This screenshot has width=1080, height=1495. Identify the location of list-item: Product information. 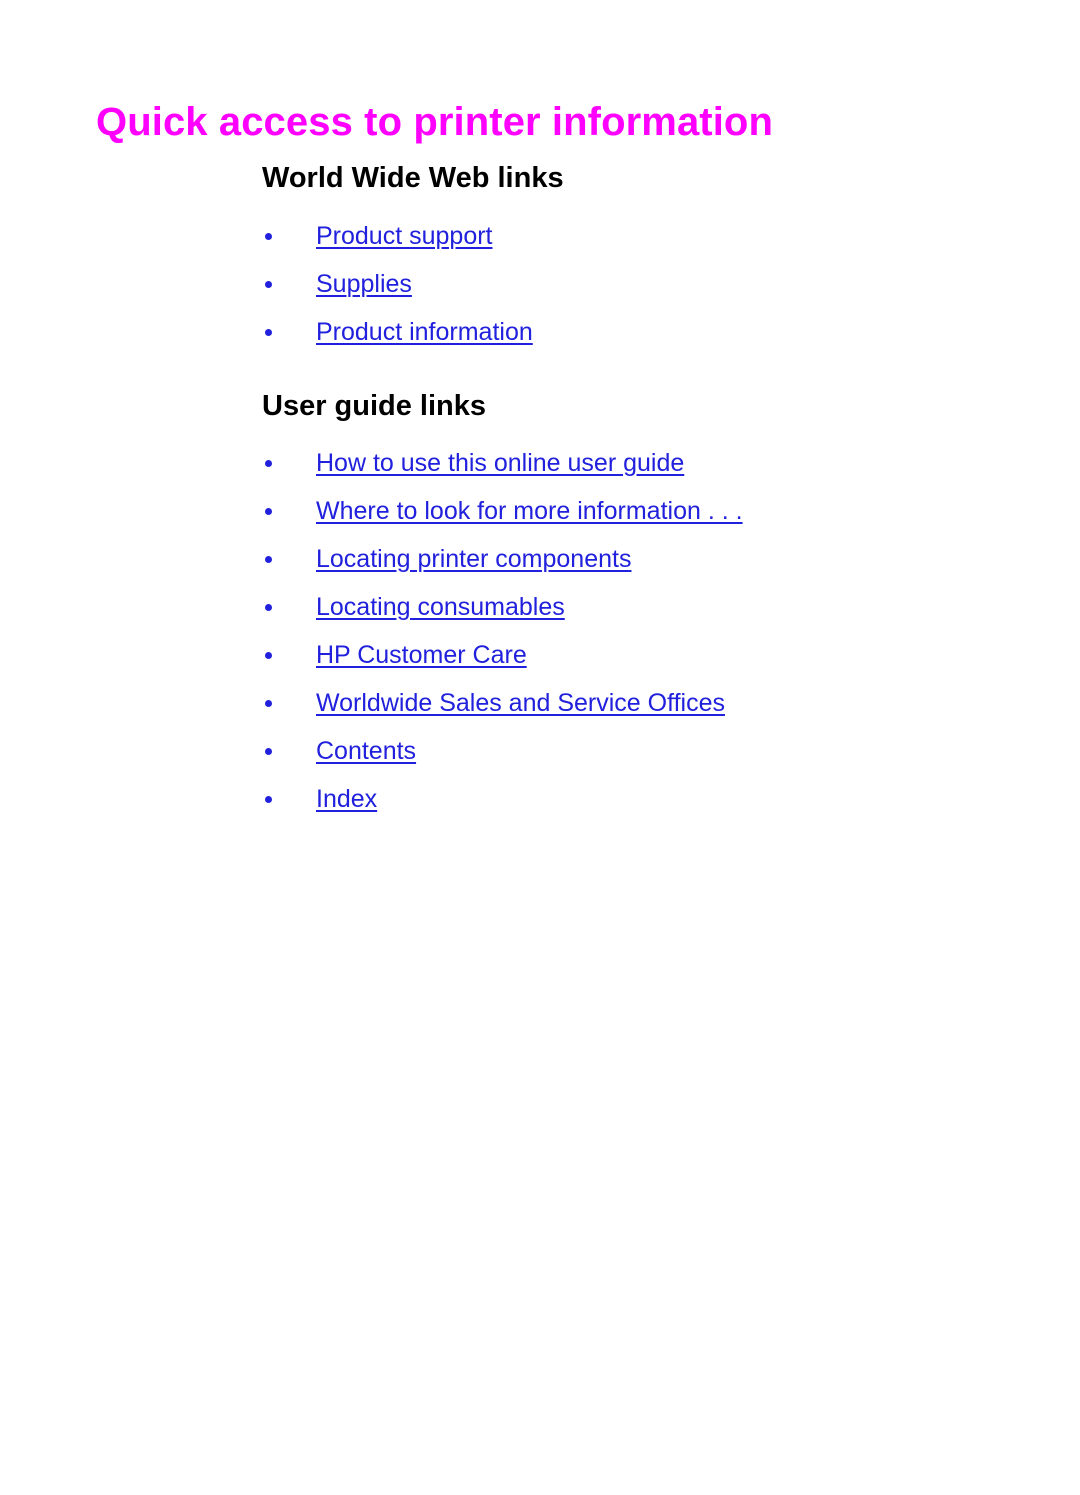
(642, 332).